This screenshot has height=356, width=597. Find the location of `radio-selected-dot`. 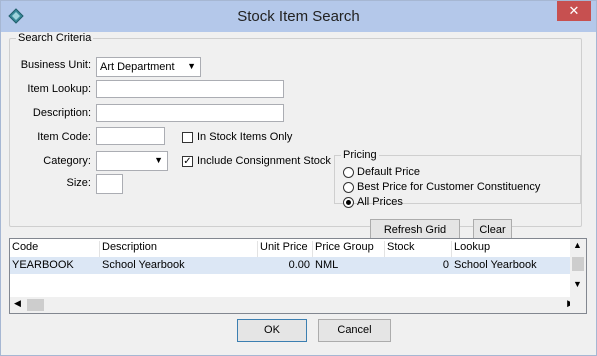

radio-selected-dot is located at coordinates (348, 202).